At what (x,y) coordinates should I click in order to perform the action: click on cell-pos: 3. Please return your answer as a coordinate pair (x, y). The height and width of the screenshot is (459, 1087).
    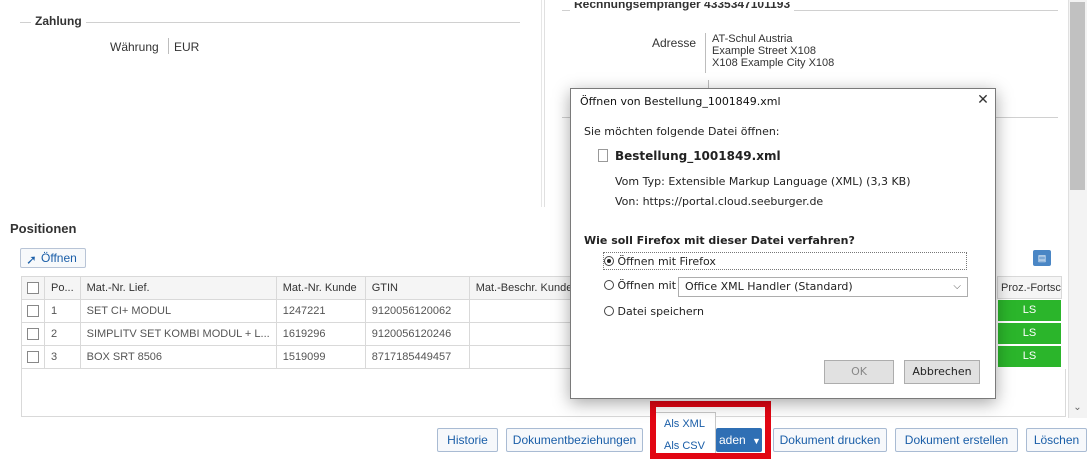
    Looking at the image, I should click on (62, 357).